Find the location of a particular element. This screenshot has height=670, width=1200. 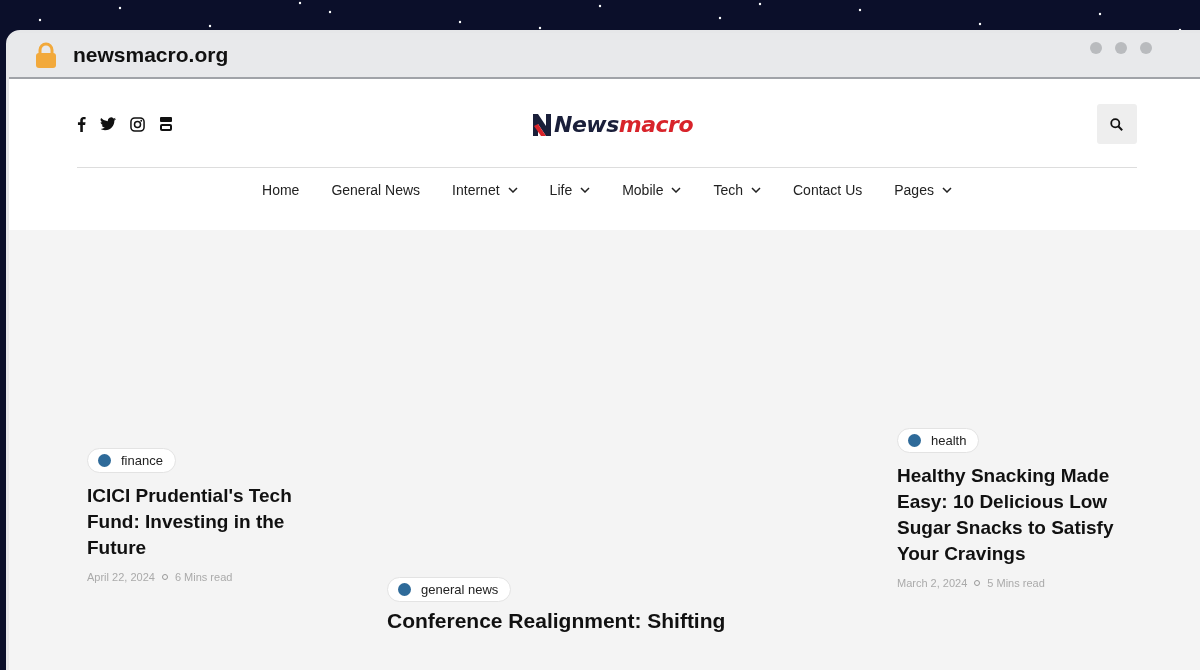

read-time: 6 Mins read is located at coordinates (203, 577).